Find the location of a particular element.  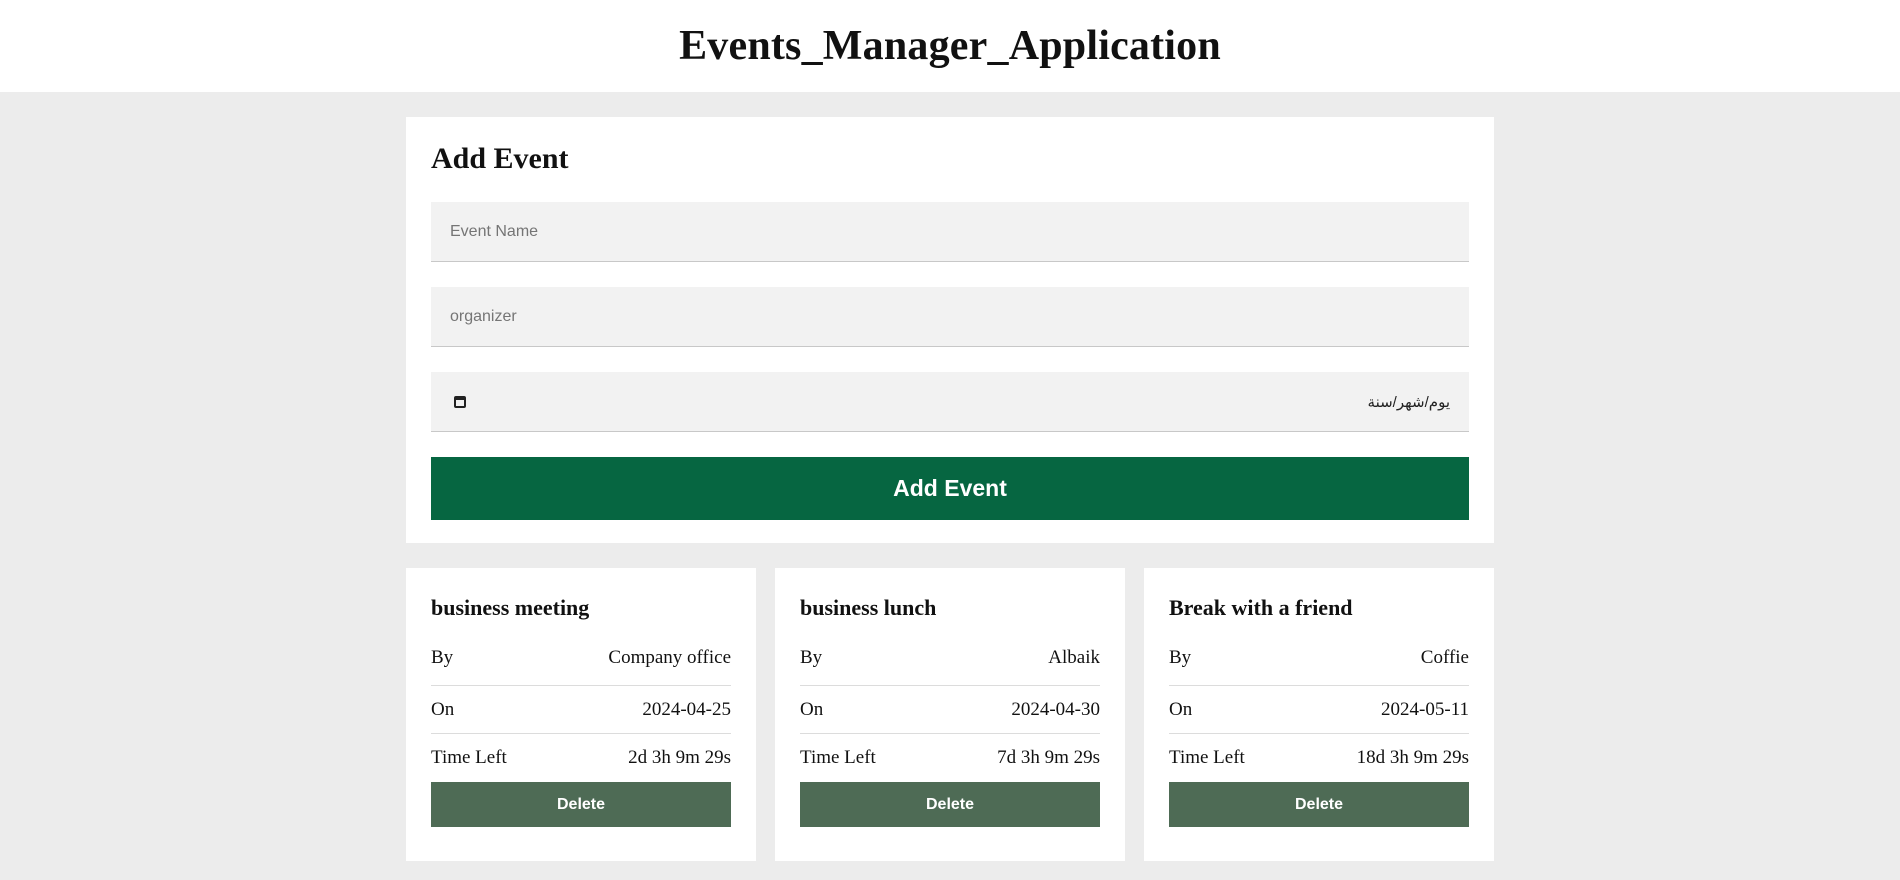

date-placeholder: يوم/شهر/سنة is located at coordinates (1408, 402).